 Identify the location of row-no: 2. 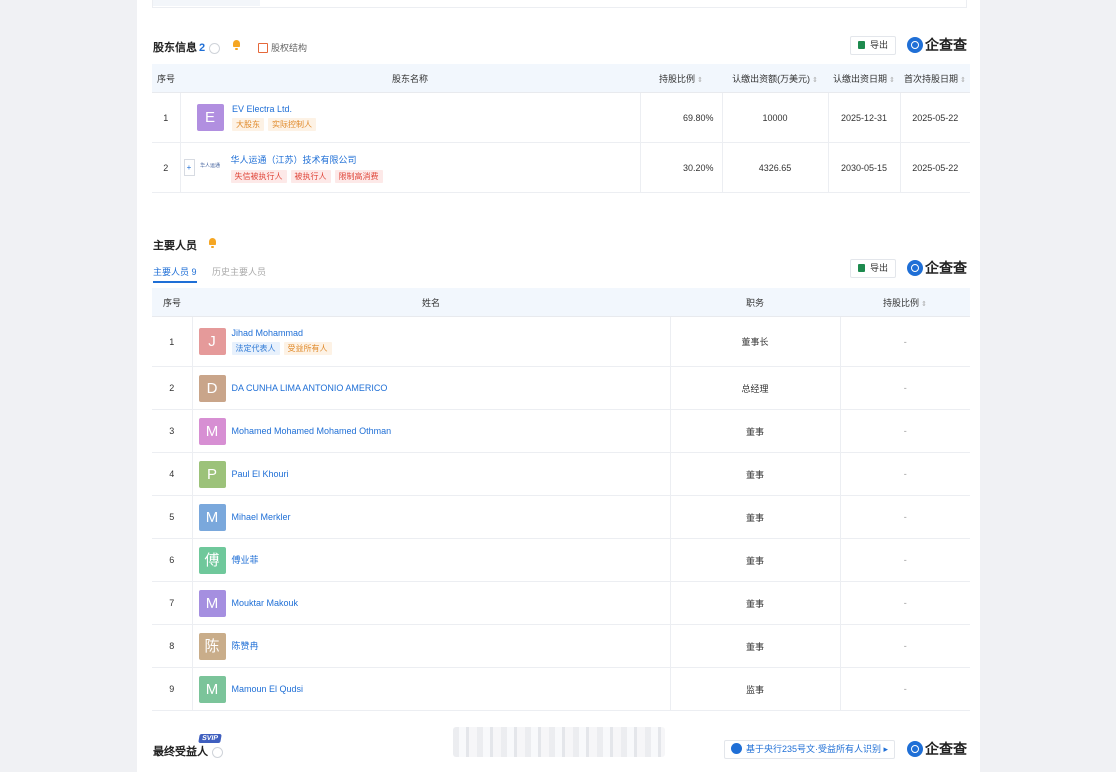
(172, 388).